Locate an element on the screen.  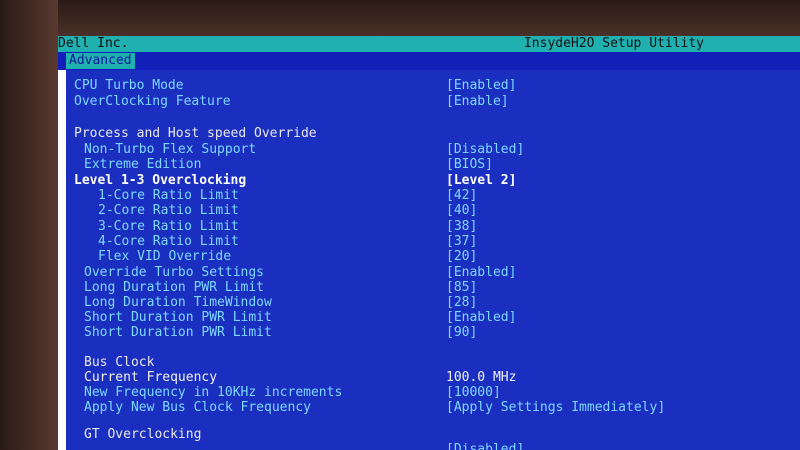
setting-value: [Enable] is located at coordinates (477, 101).